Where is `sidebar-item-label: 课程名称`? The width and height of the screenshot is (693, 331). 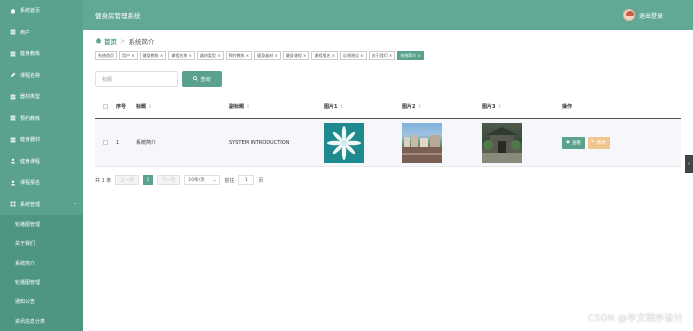 sidebar-item-label: 课程名称 is located at coordinates (30, 75).